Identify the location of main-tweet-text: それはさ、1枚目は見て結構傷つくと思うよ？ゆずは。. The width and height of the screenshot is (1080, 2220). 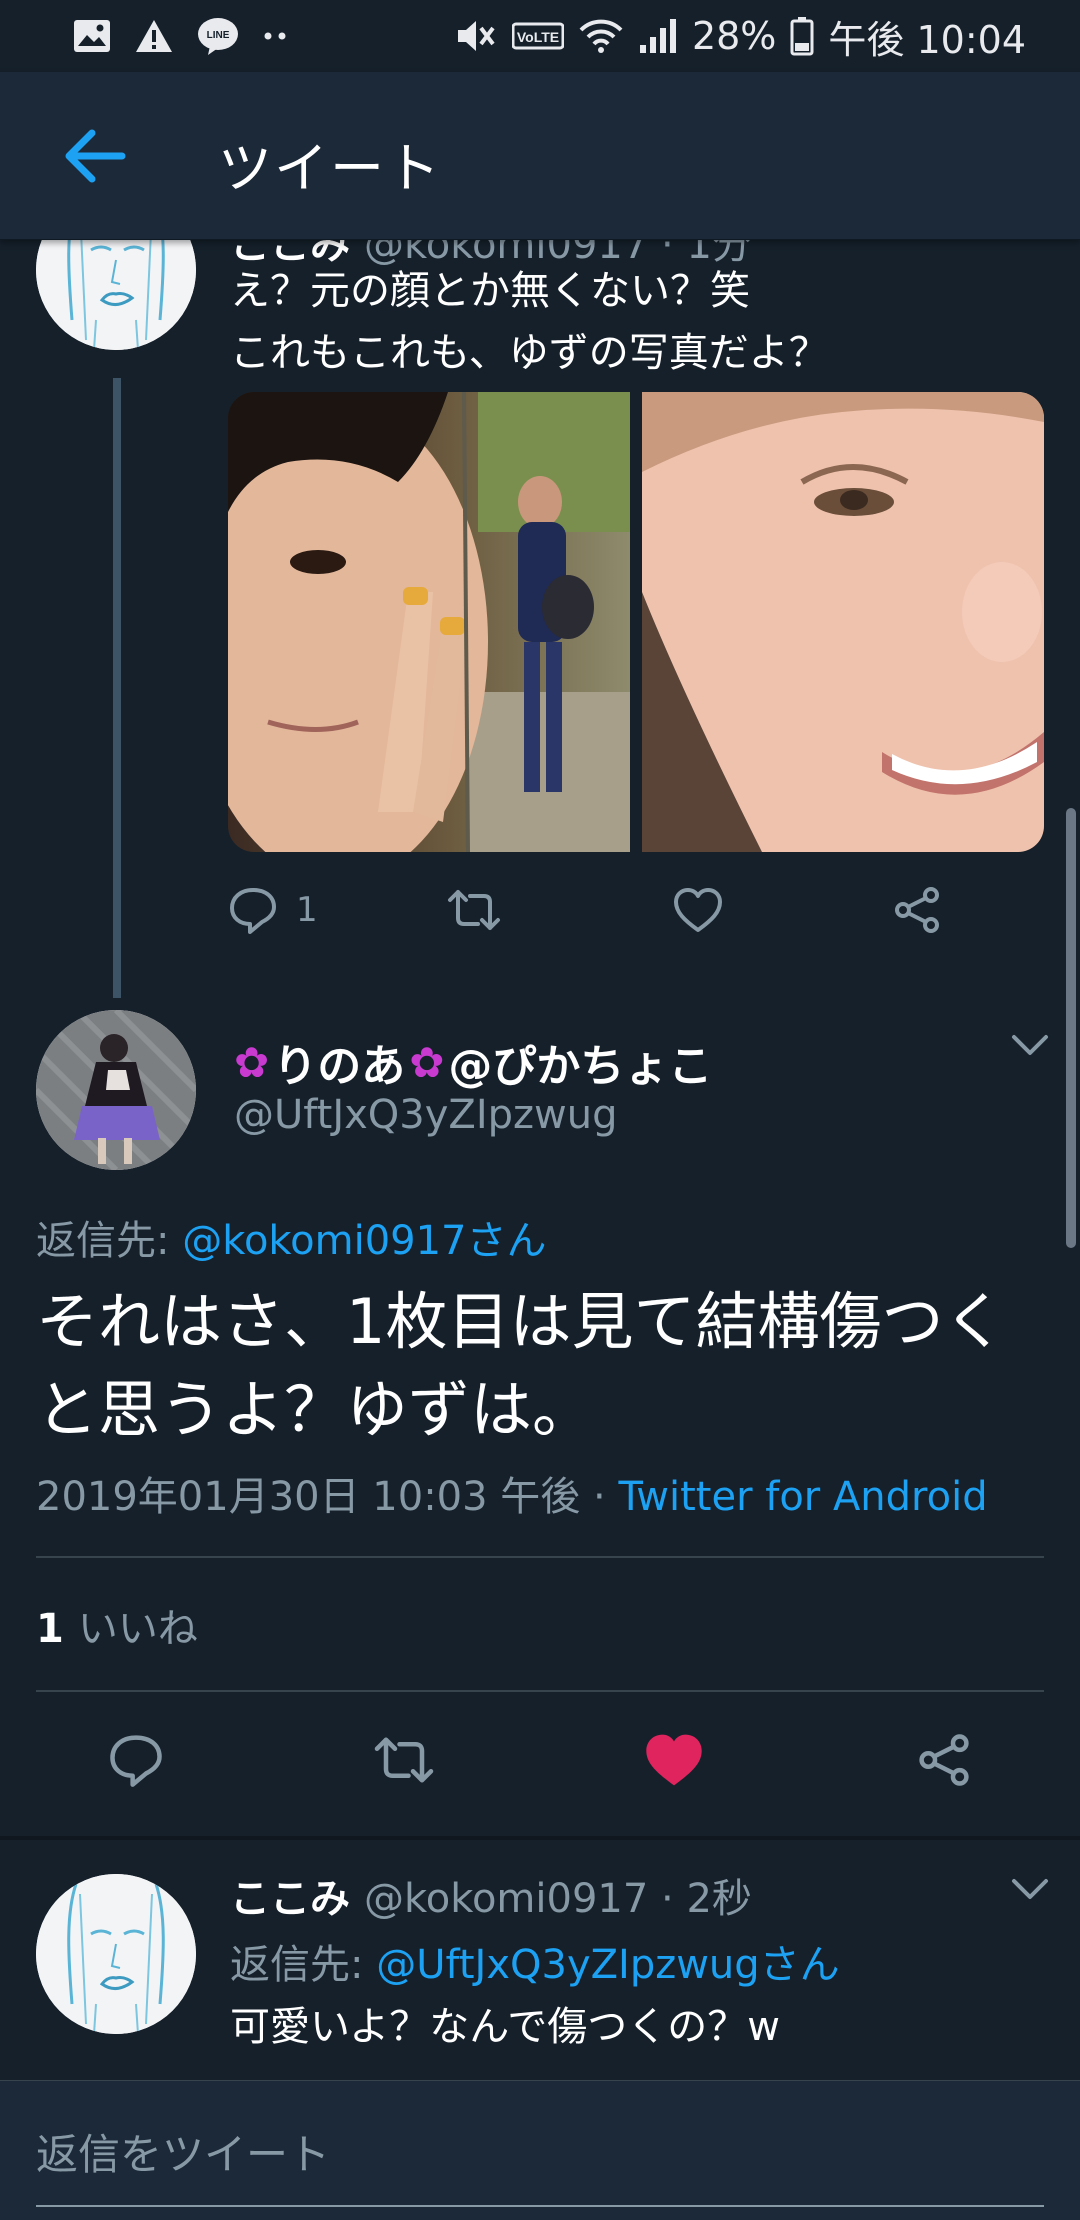
(521, 1365).